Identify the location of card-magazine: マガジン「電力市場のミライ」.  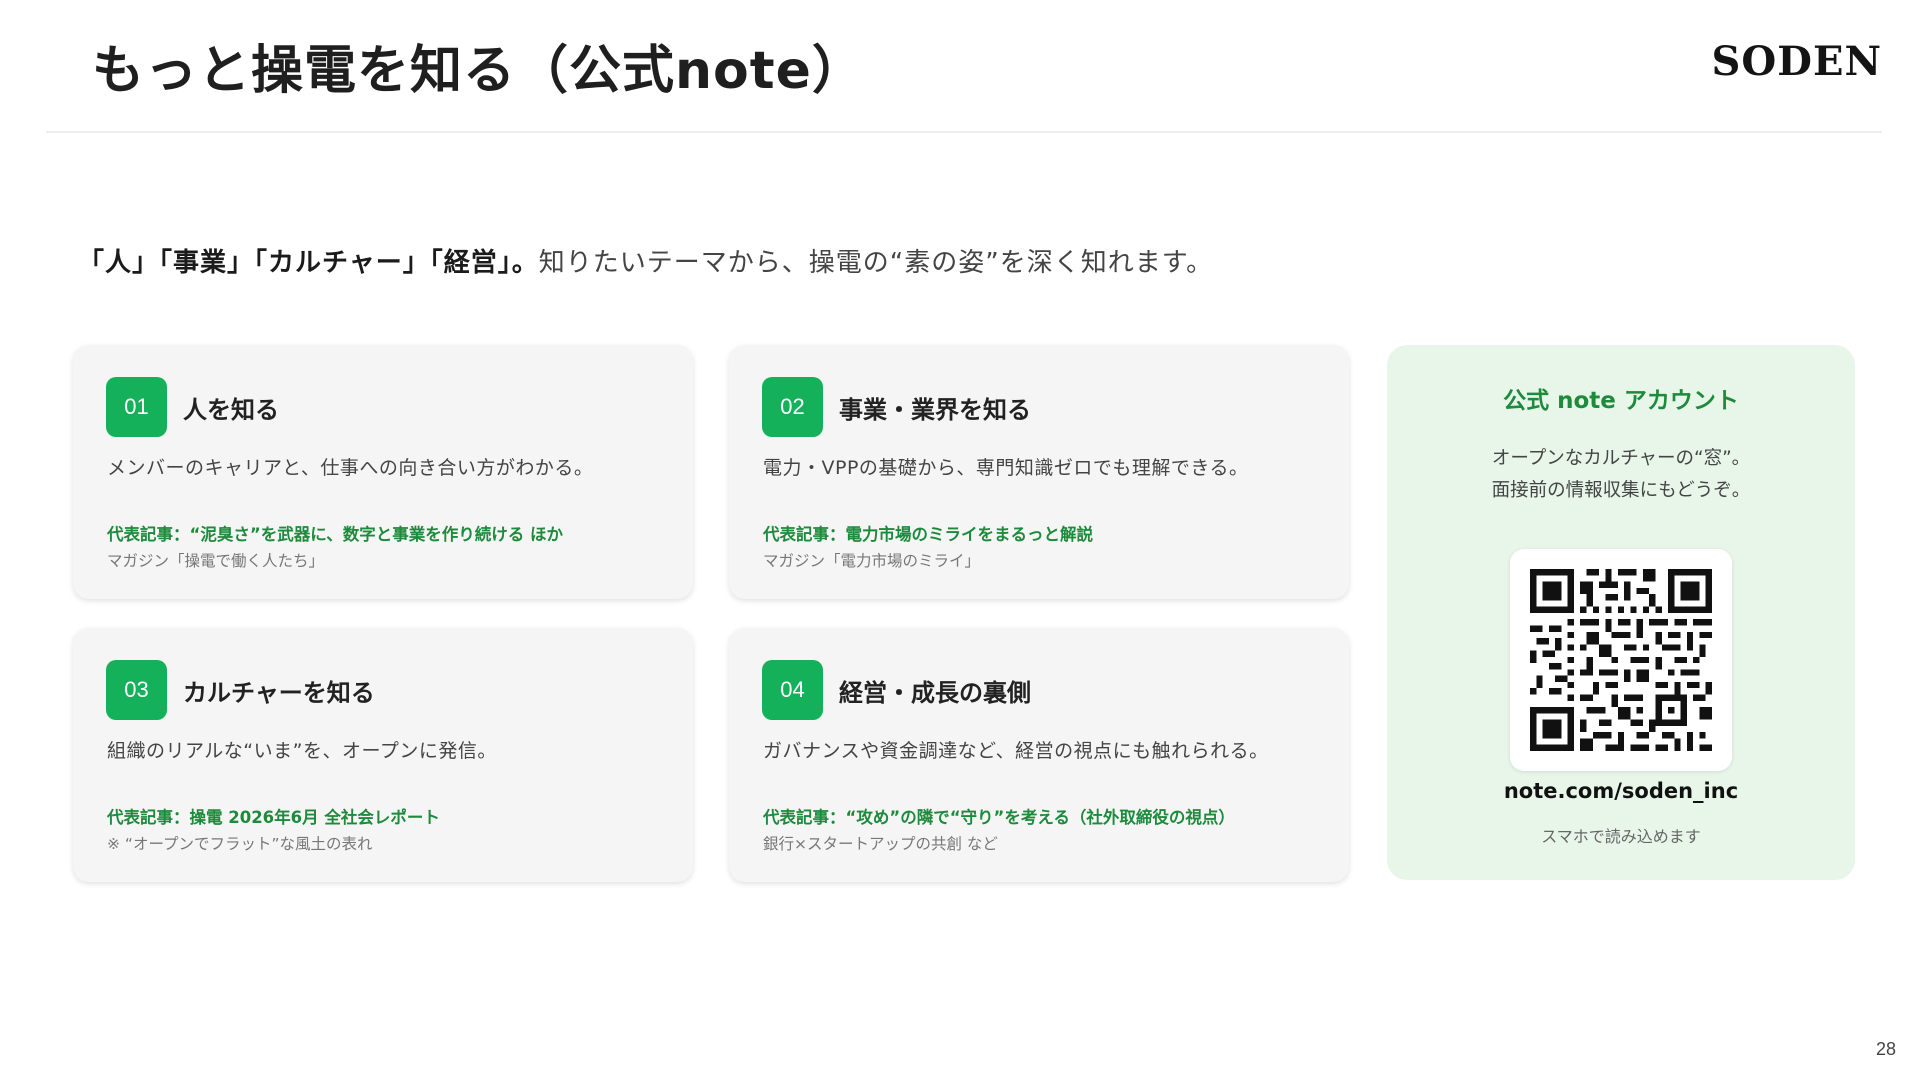
(872, 561).